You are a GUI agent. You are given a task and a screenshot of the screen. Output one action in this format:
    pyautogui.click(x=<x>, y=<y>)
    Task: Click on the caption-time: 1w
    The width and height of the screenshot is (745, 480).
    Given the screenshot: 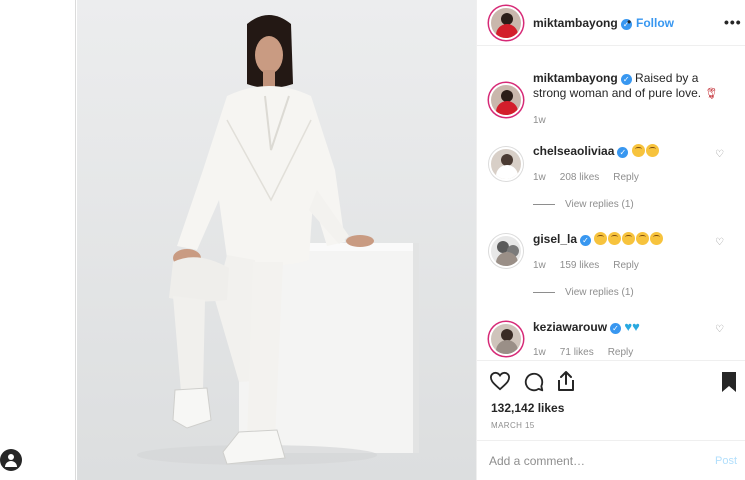 What is the action you would take?
    pyautogui.click(x=539, y=120)
    